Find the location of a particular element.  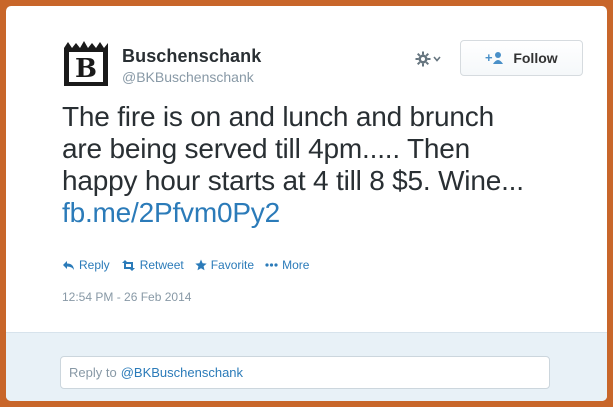

user-names: Buschenschank @BKBuschenschank is located at coordinates (191, 66).